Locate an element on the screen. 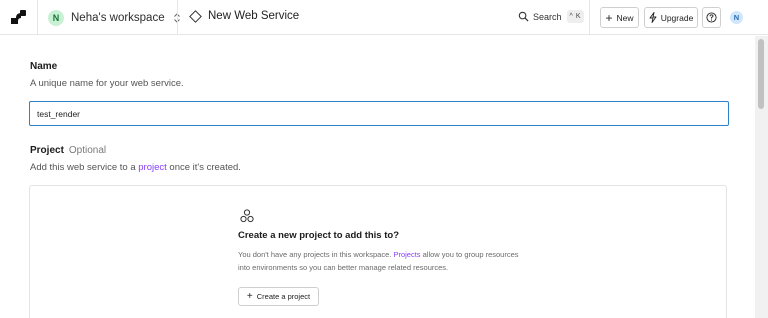 Image resolution: width=768 pixels, height=318 pixels. project-desc-before: Add this web service to a is located at coordinates (83, 167).